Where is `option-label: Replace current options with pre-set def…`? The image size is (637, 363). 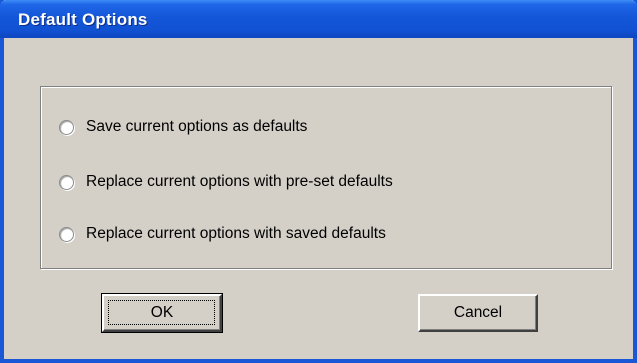 option-label: Replace current options with pre-set def… is located at coordinates (239, 181).